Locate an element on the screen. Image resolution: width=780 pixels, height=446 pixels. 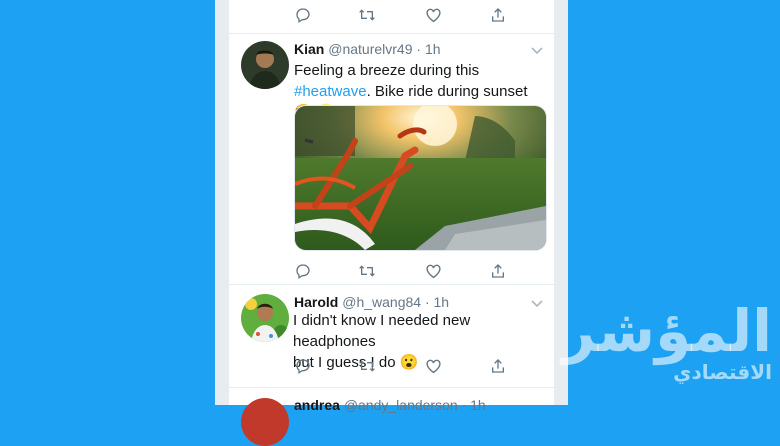
tweet-partial-top is located at coordinates (391, 17).